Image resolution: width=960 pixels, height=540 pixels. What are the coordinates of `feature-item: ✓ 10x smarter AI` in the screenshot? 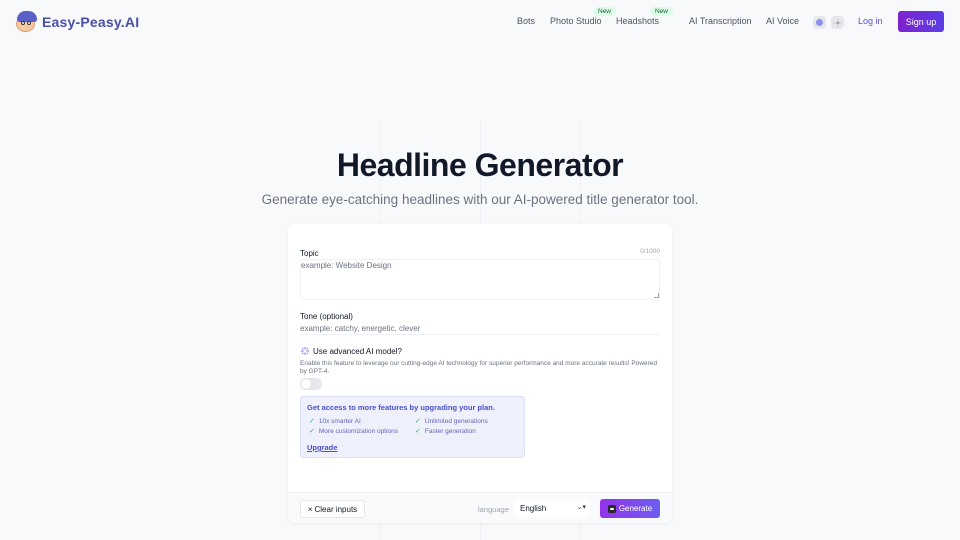 It's located at (335, 421).